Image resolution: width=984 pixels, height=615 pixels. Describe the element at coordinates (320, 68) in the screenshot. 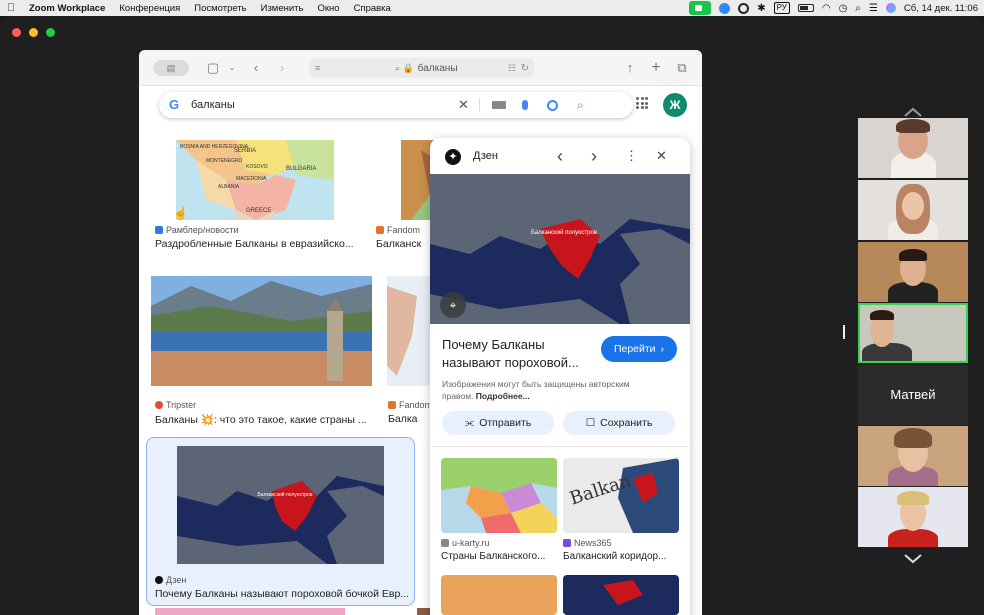

I see `reader-icon: ≡` at that location.